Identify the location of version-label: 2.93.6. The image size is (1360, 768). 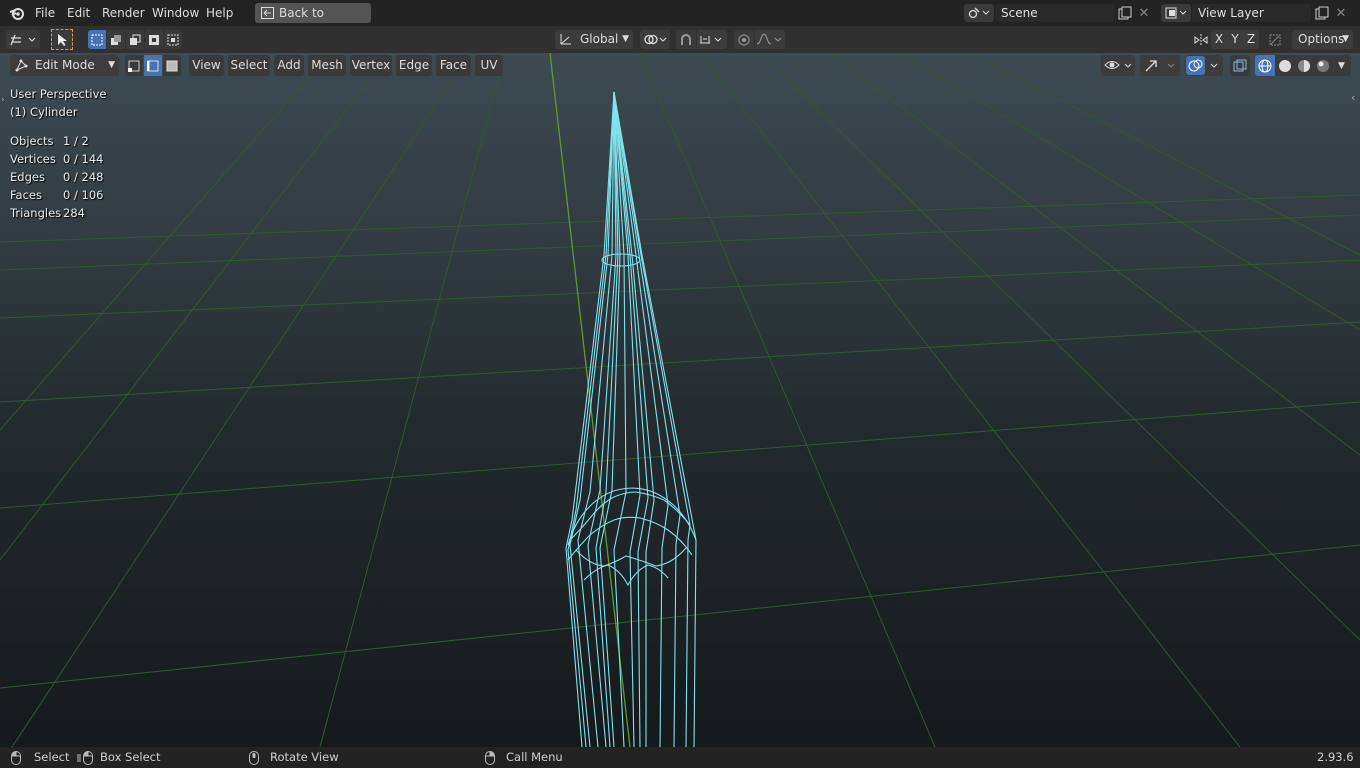
(1335, 757).